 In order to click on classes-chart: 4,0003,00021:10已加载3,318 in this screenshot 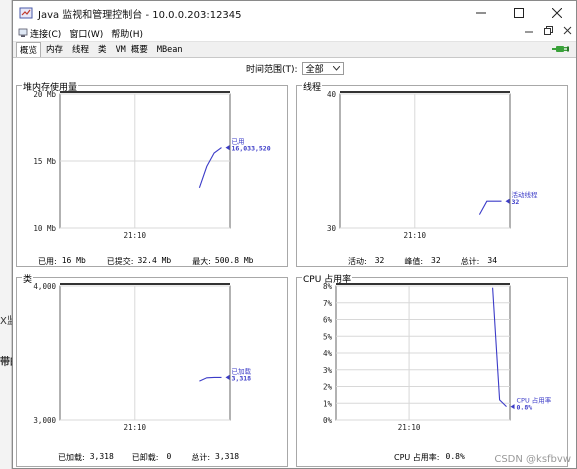, I will do `click(142, 357)`.